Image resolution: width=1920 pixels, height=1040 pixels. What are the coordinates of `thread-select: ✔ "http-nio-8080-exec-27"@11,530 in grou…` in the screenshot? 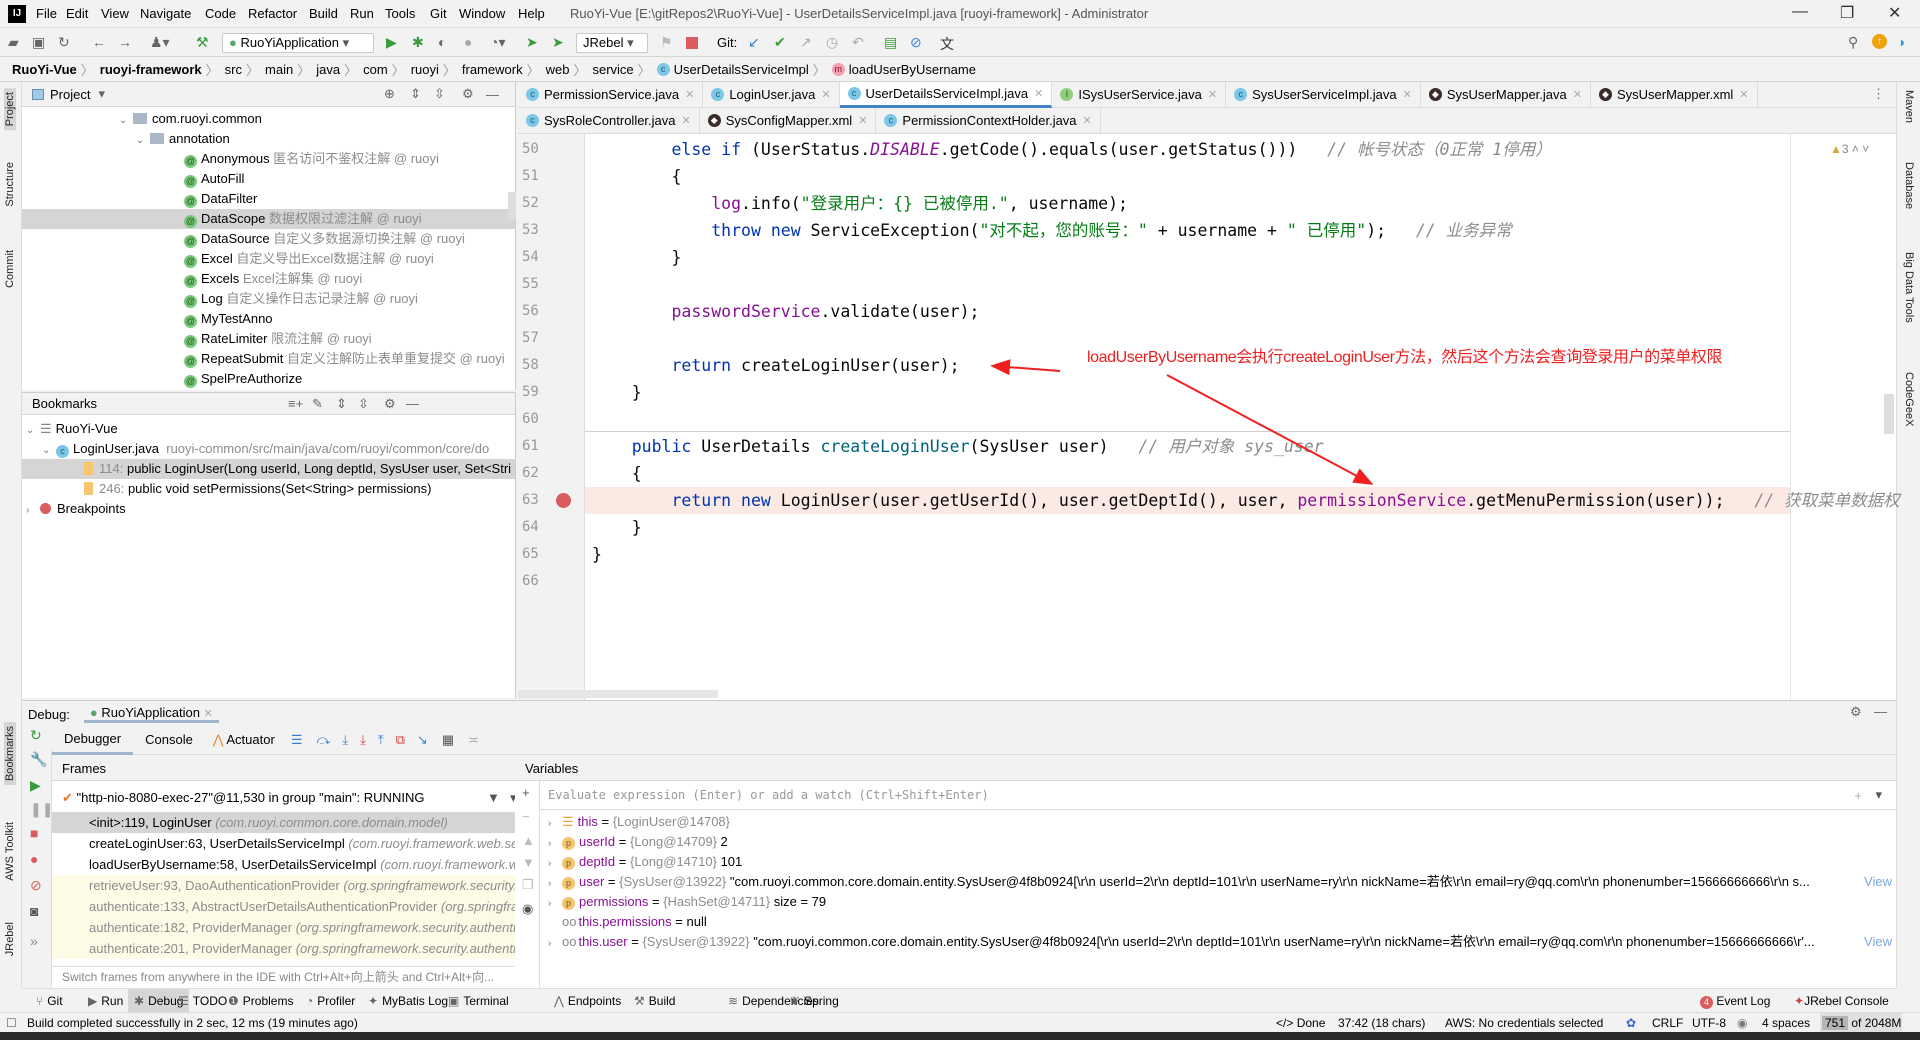 It's located at (292, 797).